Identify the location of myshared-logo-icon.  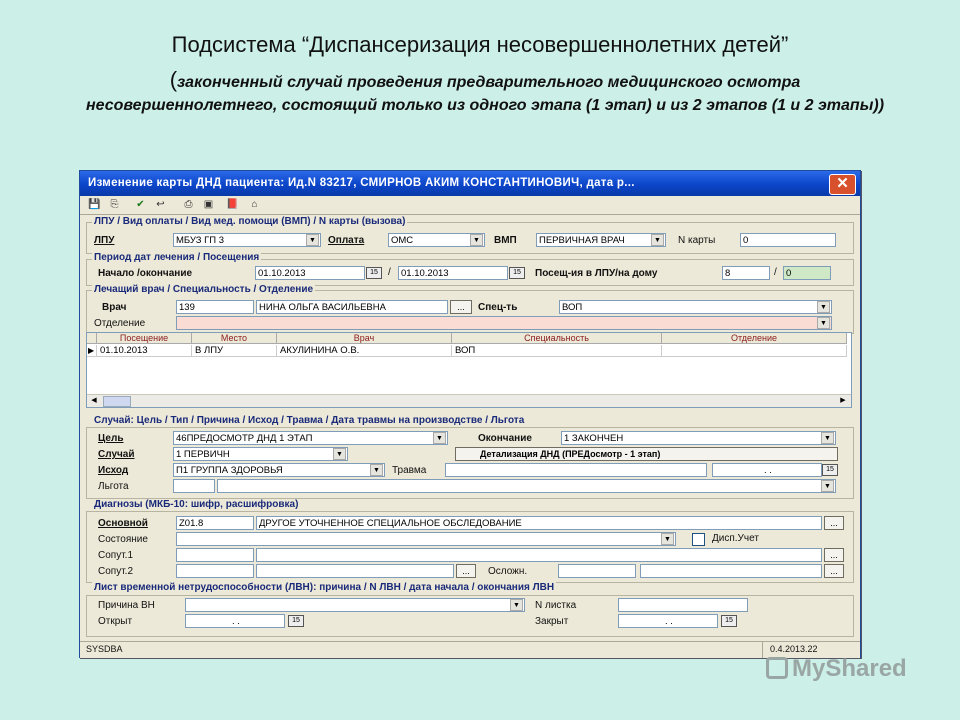
(777, 668).